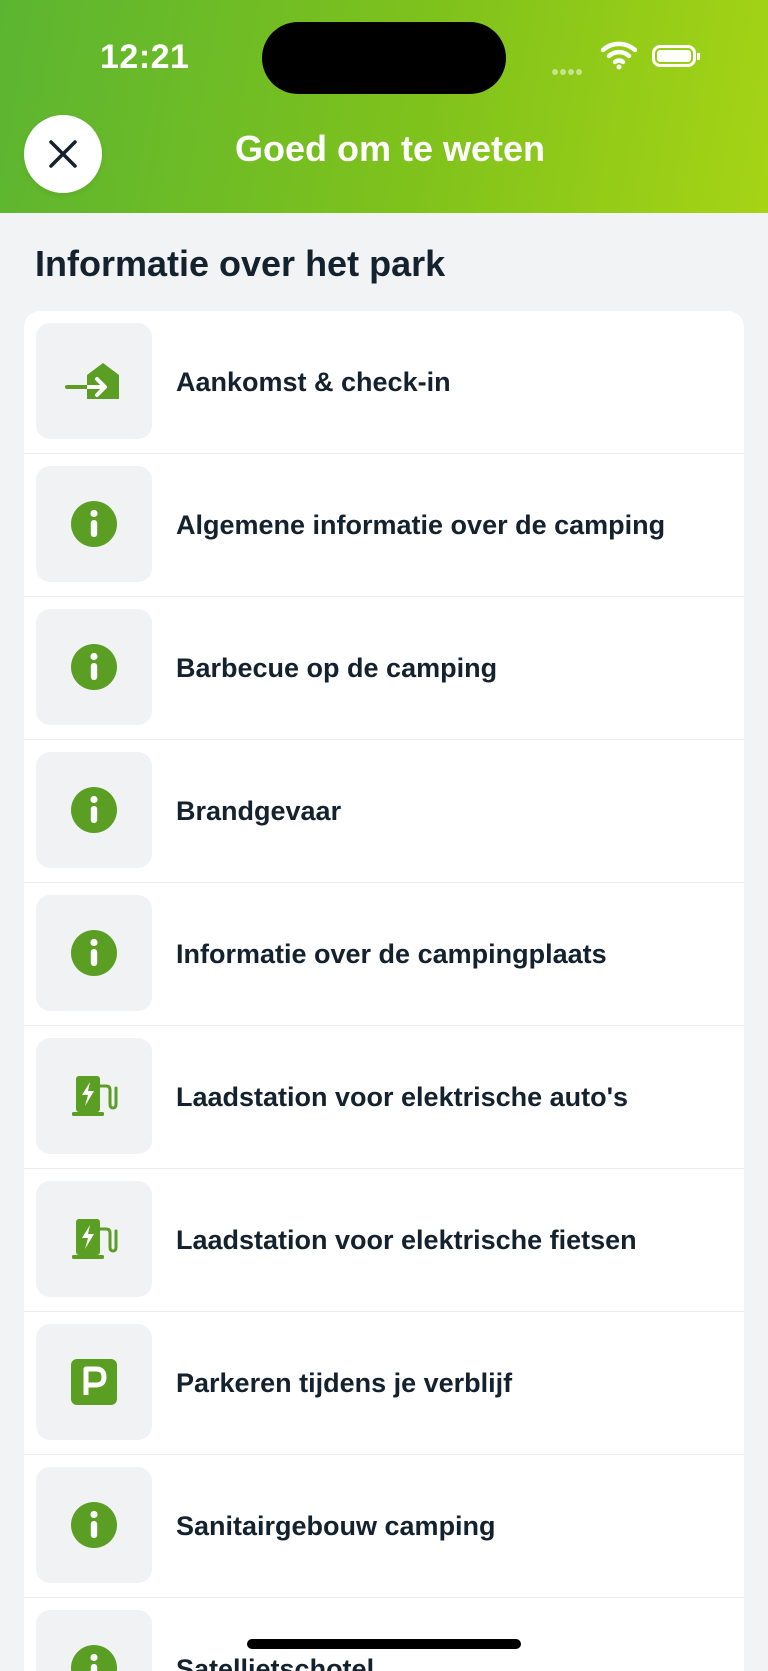  What do you see at coordinates (275, 1662) in the screenshot?
I see `list-item-label: Satellietschotel` at bounding box center [275, 1662].